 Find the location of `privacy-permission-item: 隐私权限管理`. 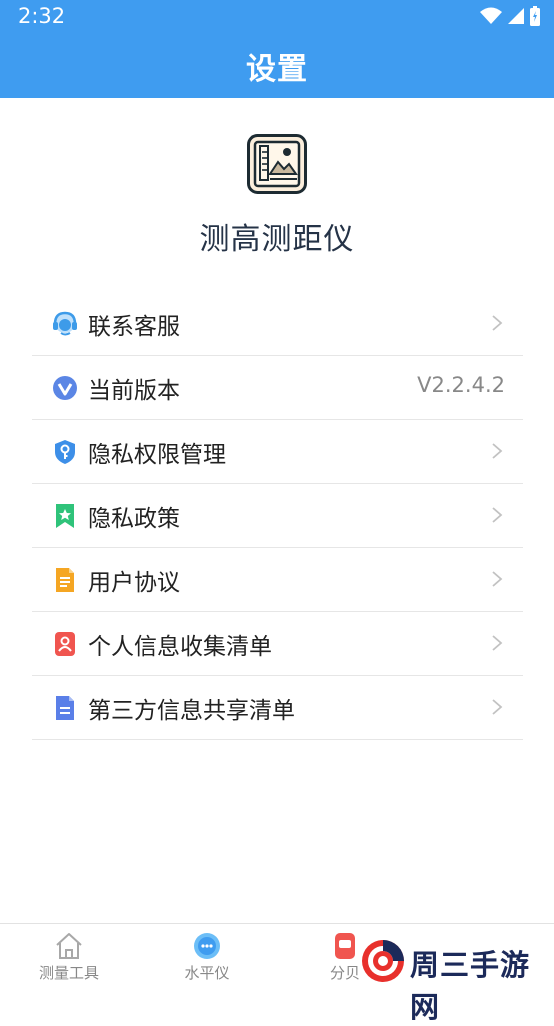

privacy-permission-item: 隐私权限管理 is located at coordinates (277, 452).